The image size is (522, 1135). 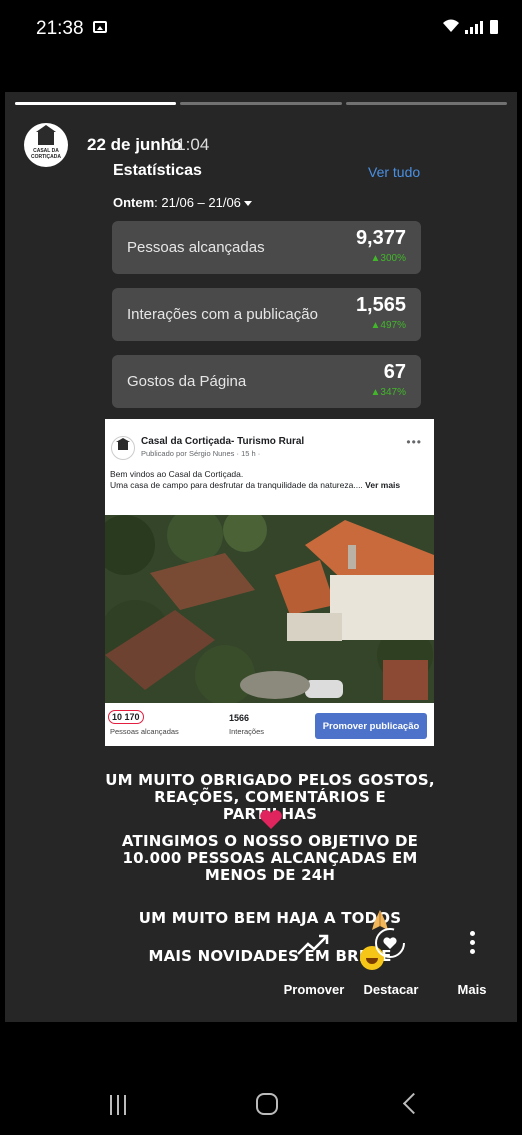 I want to click on stat-change: ▲497%, so click(x=388, y=325).